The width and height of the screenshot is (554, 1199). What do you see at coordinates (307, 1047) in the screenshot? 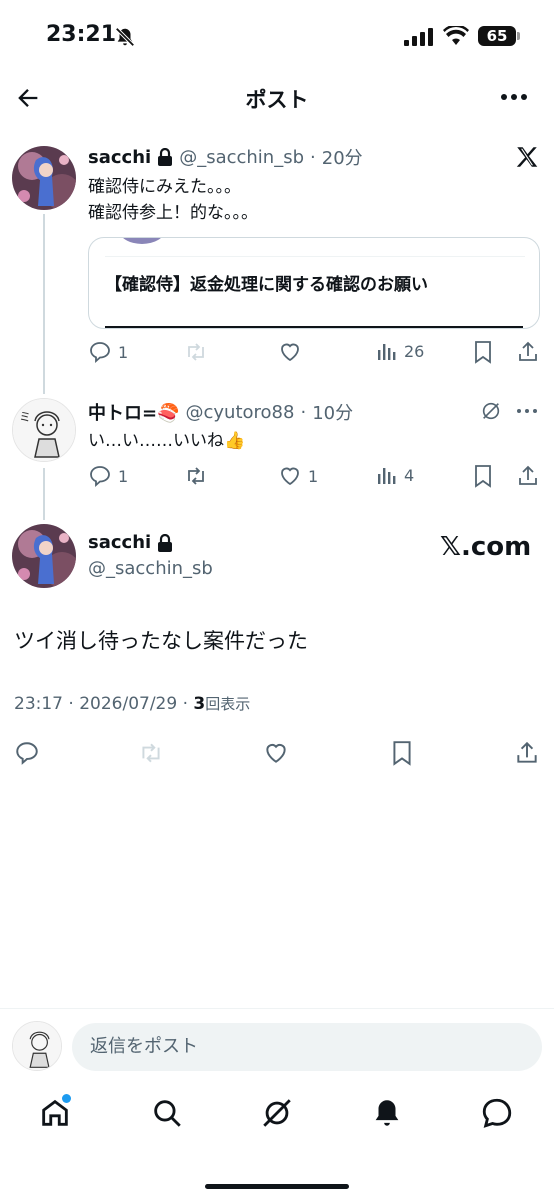
I see `reply-input: 返信をポスト` at bounding box center [307, 1047].